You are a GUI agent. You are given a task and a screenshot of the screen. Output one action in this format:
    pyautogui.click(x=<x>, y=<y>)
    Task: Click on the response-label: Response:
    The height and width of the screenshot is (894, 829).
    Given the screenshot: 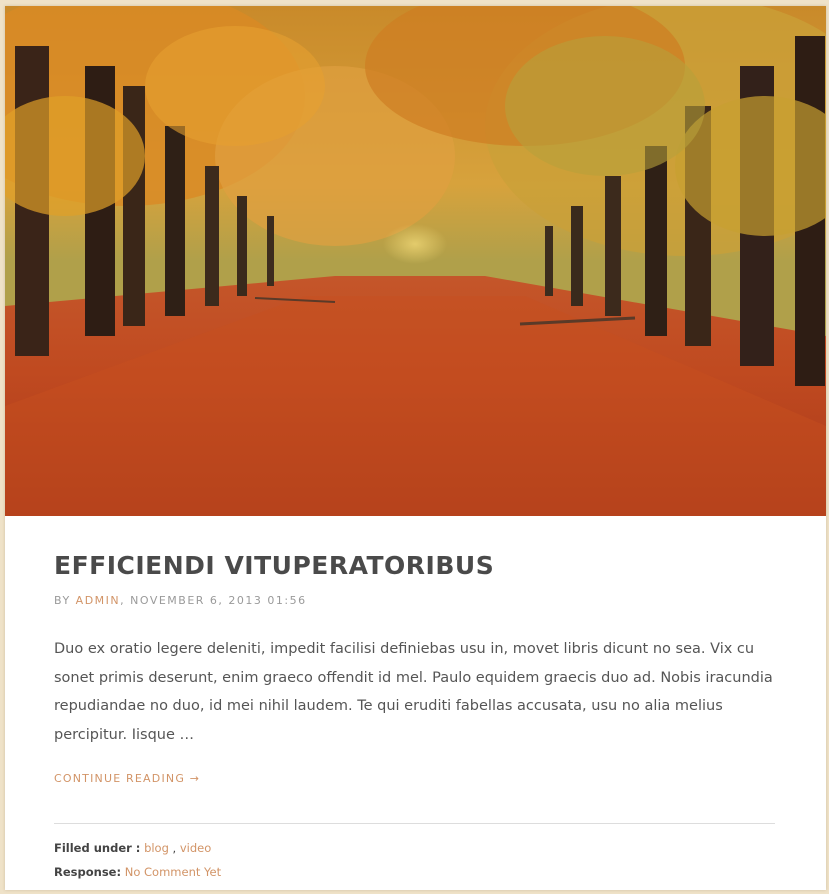 What is the action you would take?
    pyautogui.click(x=88, y=872)
    